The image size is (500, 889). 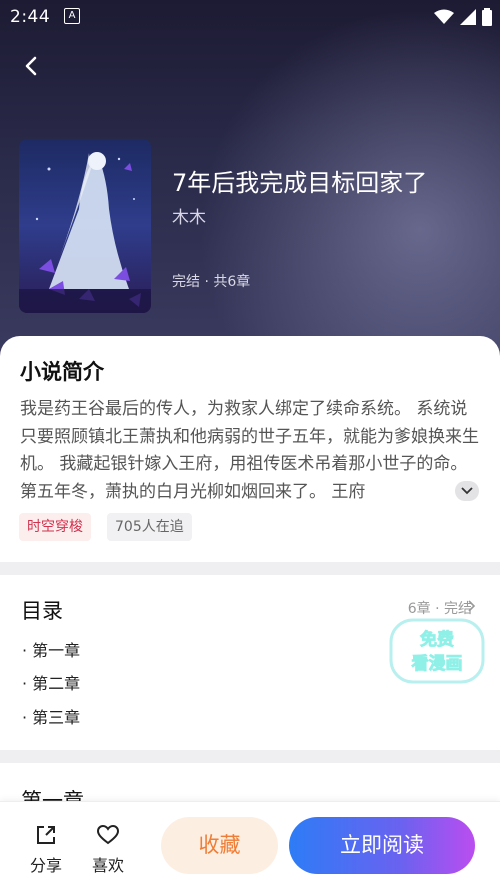 What do you see at coordinates (51, 716) in the screenshot?
I see `toc-chapter-item: · 第三章` at bounding box center [51, 716].